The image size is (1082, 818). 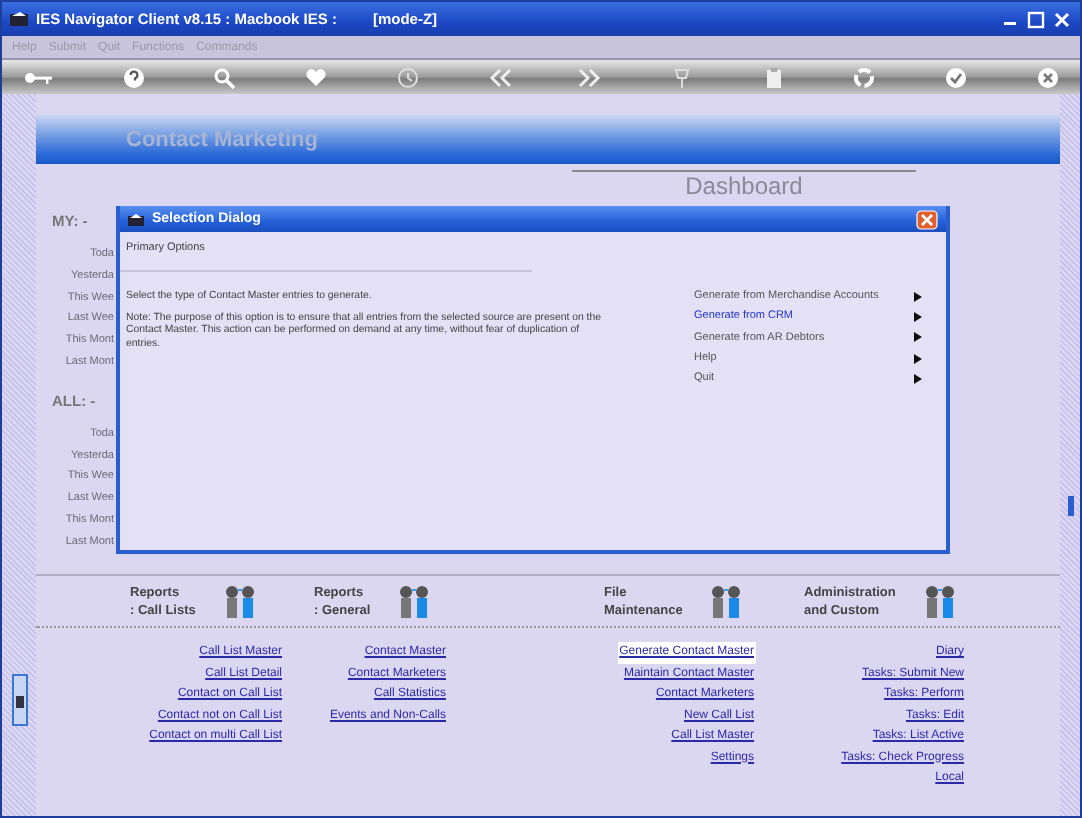 What do you see at coordinates (407, 77) in the screenshot?
I see `clock-icon` at bounding box center [407, 77].